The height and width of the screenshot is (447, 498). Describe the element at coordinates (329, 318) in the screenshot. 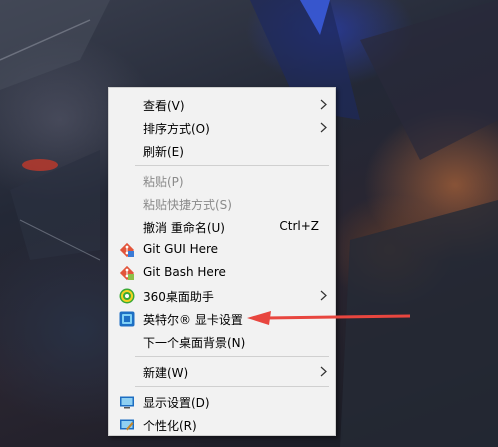

I see `annotation-arrow` at that location.